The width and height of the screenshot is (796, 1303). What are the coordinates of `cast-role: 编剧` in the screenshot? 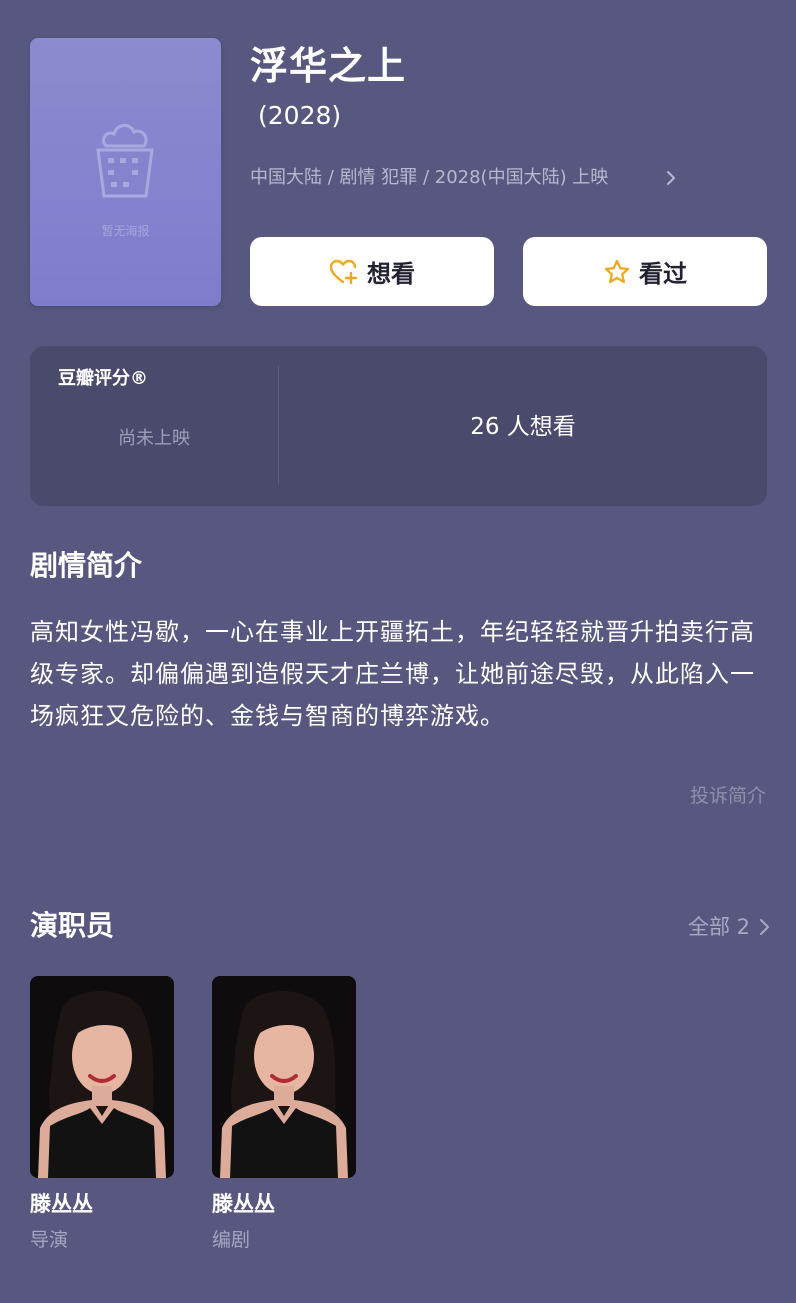 It's located at (231, 1240).